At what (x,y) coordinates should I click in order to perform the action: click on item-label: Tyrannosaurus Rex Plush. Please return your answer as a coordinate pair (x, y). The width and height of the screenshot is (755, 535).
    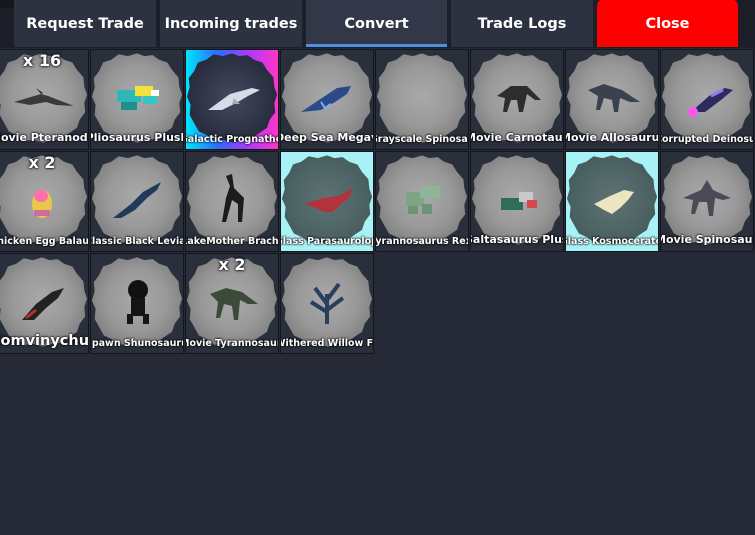
    Looking at the image, I should click on (421, 241).